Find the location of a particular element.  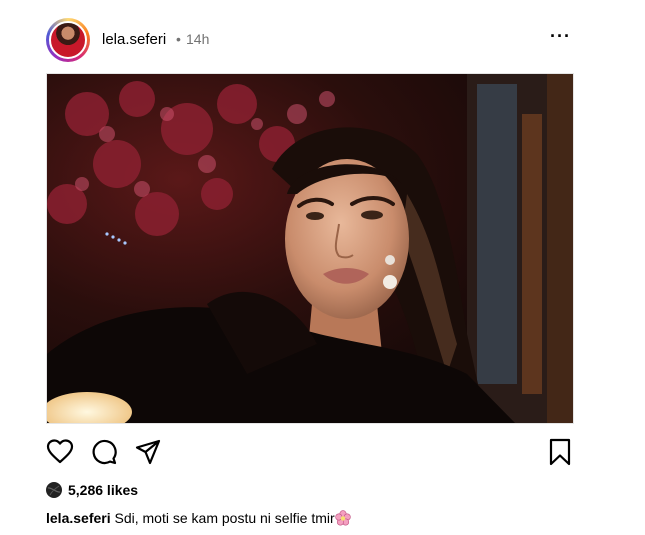

action-bar is located at coordinates (310, 453).